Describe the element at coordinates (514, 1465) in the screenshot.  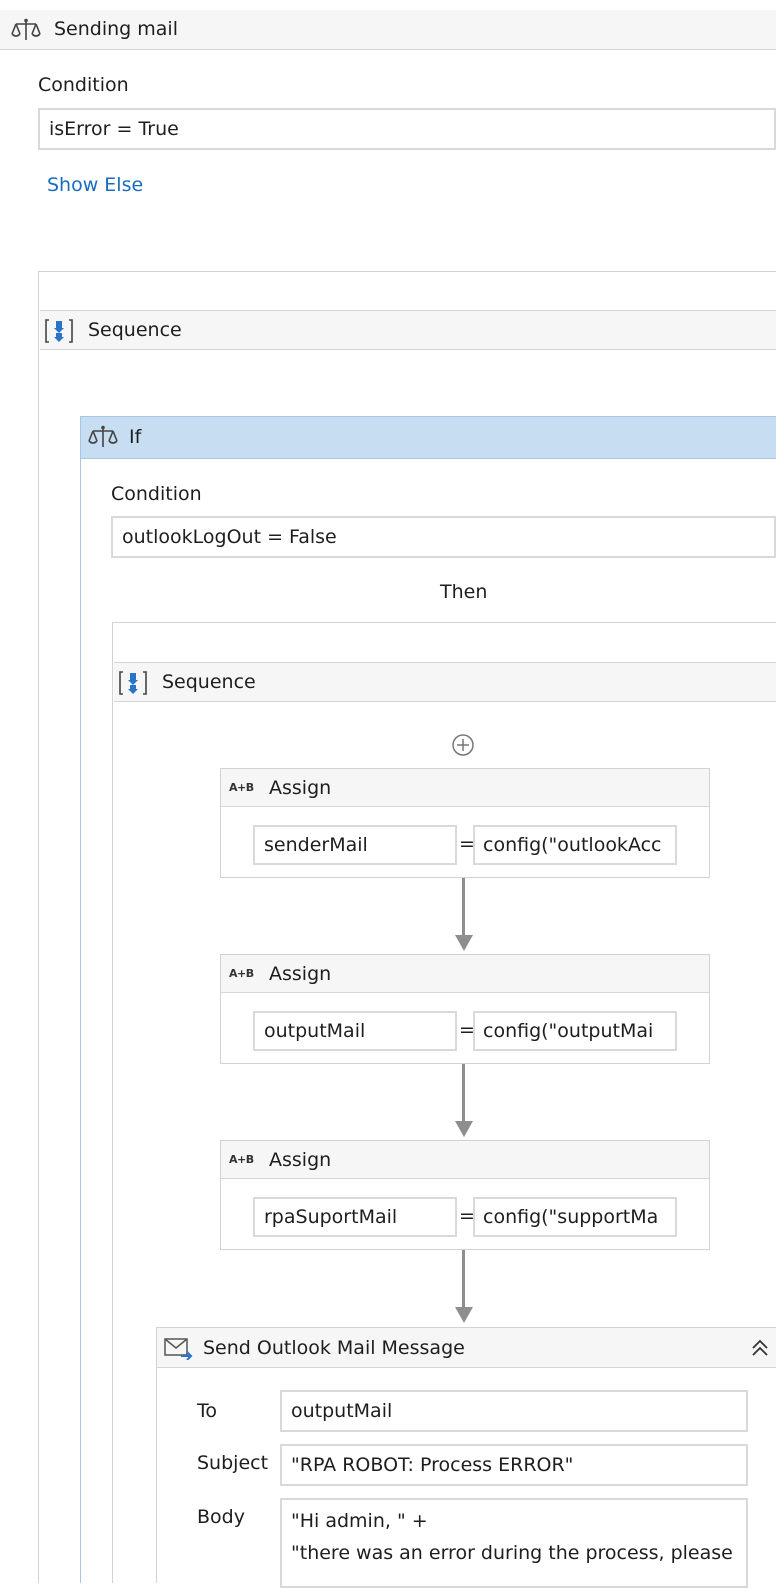
I see `subject-input: "RPA ROBOT: Process ERROR"` at that location.